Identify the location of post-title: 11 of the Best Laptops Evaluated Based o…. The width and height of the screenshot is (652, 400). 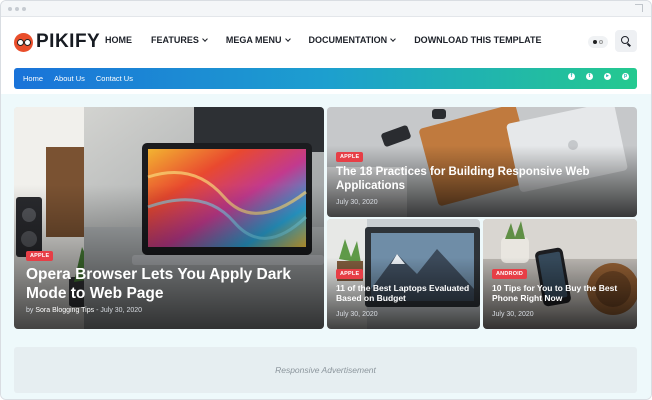
(403, 293).